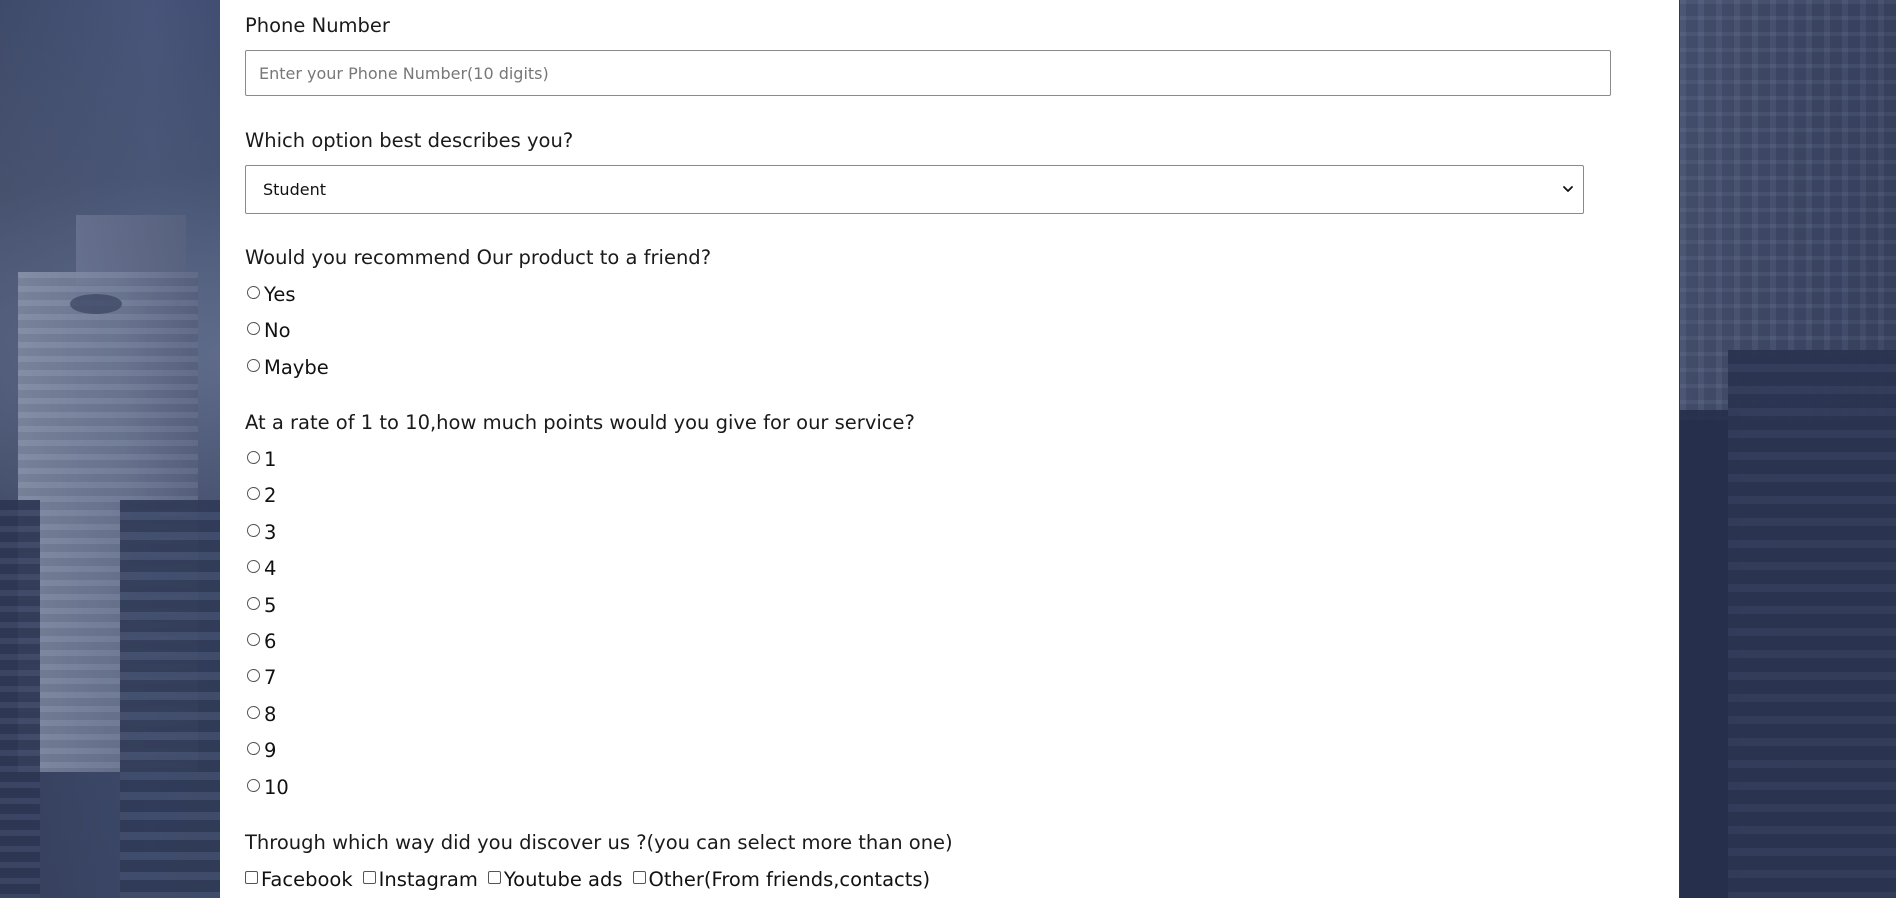 Image resolution: width=1896 pixels, height=898 pixels. What do you see at coordinates (270, 568) in the screenshot?
I see `option-label: 4` at bounding box center [270, 568].